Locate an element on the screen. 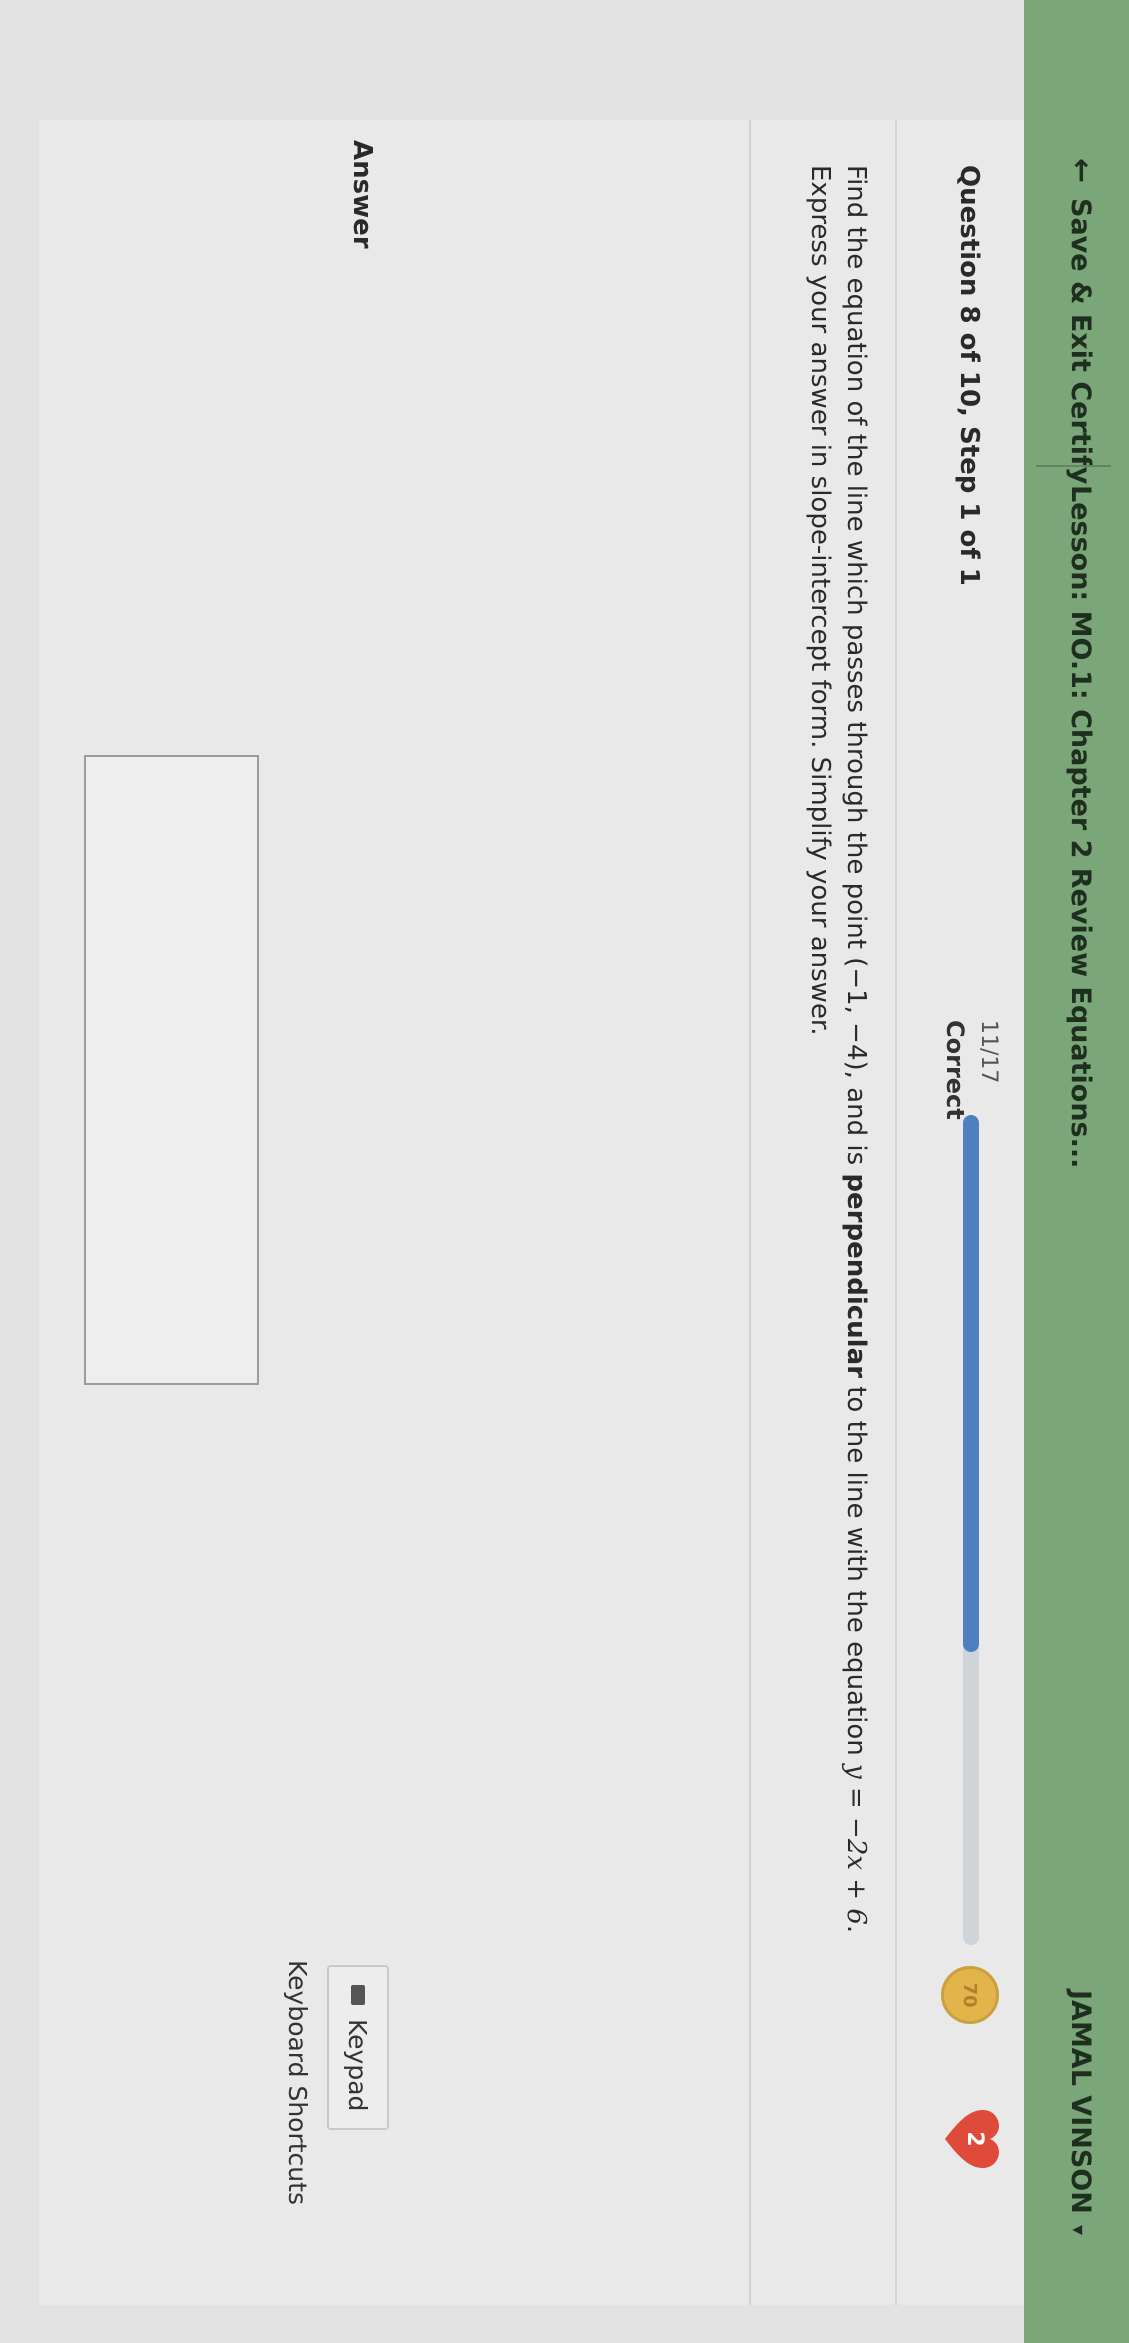 This screenshot has width=1129, height=2343. header-divider is located at coordinates (1073, 466).